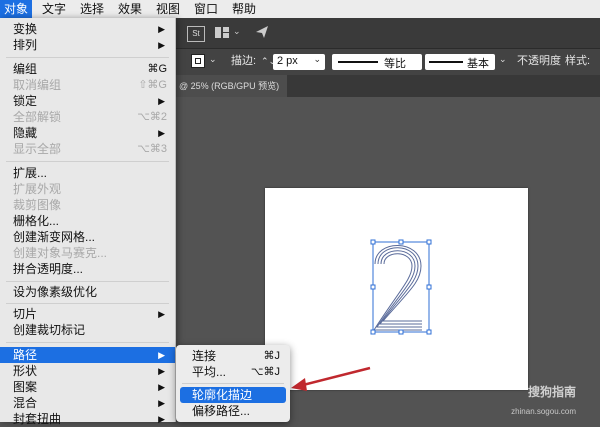  Describe the element at coordinates (25, 69) in the screenshot. I see `menu-item-label: 编组` at that location.